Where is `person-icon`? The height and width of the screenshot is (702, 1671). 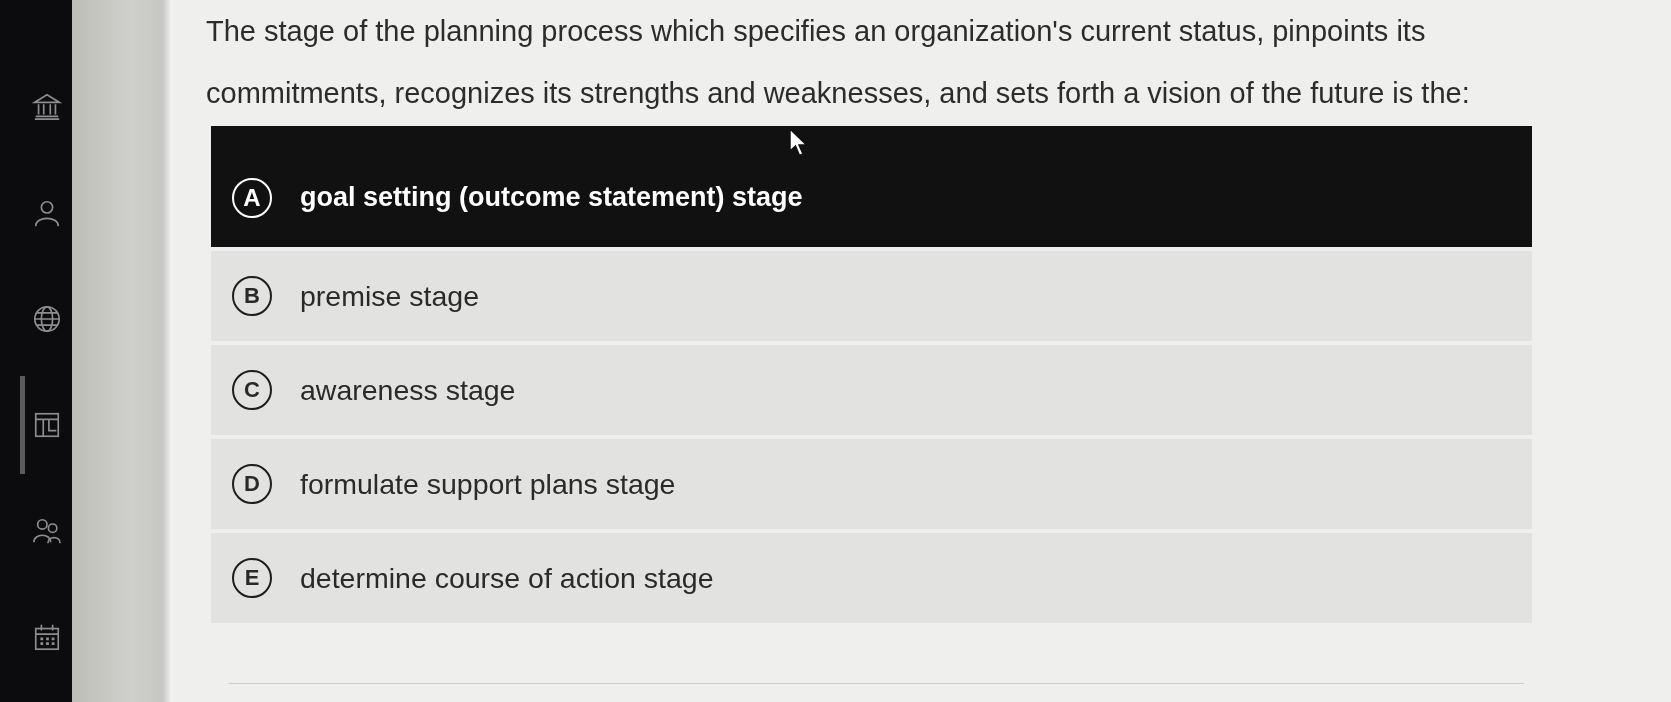
person-icon is located at coordinates (47, 213).